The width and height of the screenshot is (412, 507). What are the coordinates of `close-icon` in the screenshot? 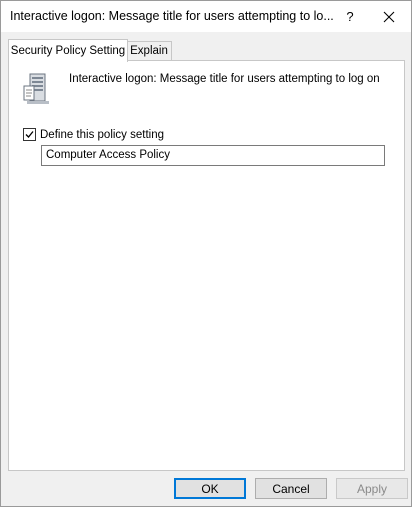 It's located at (389, 16).